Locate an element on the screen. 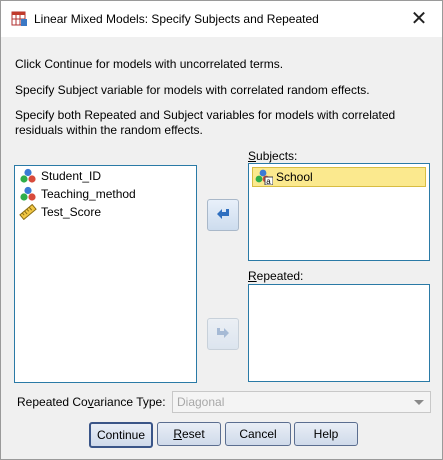 Image resolution: width=443 pixels, height=460 pixels. variable-label: Test_Score is located at coordinates (71, 212).